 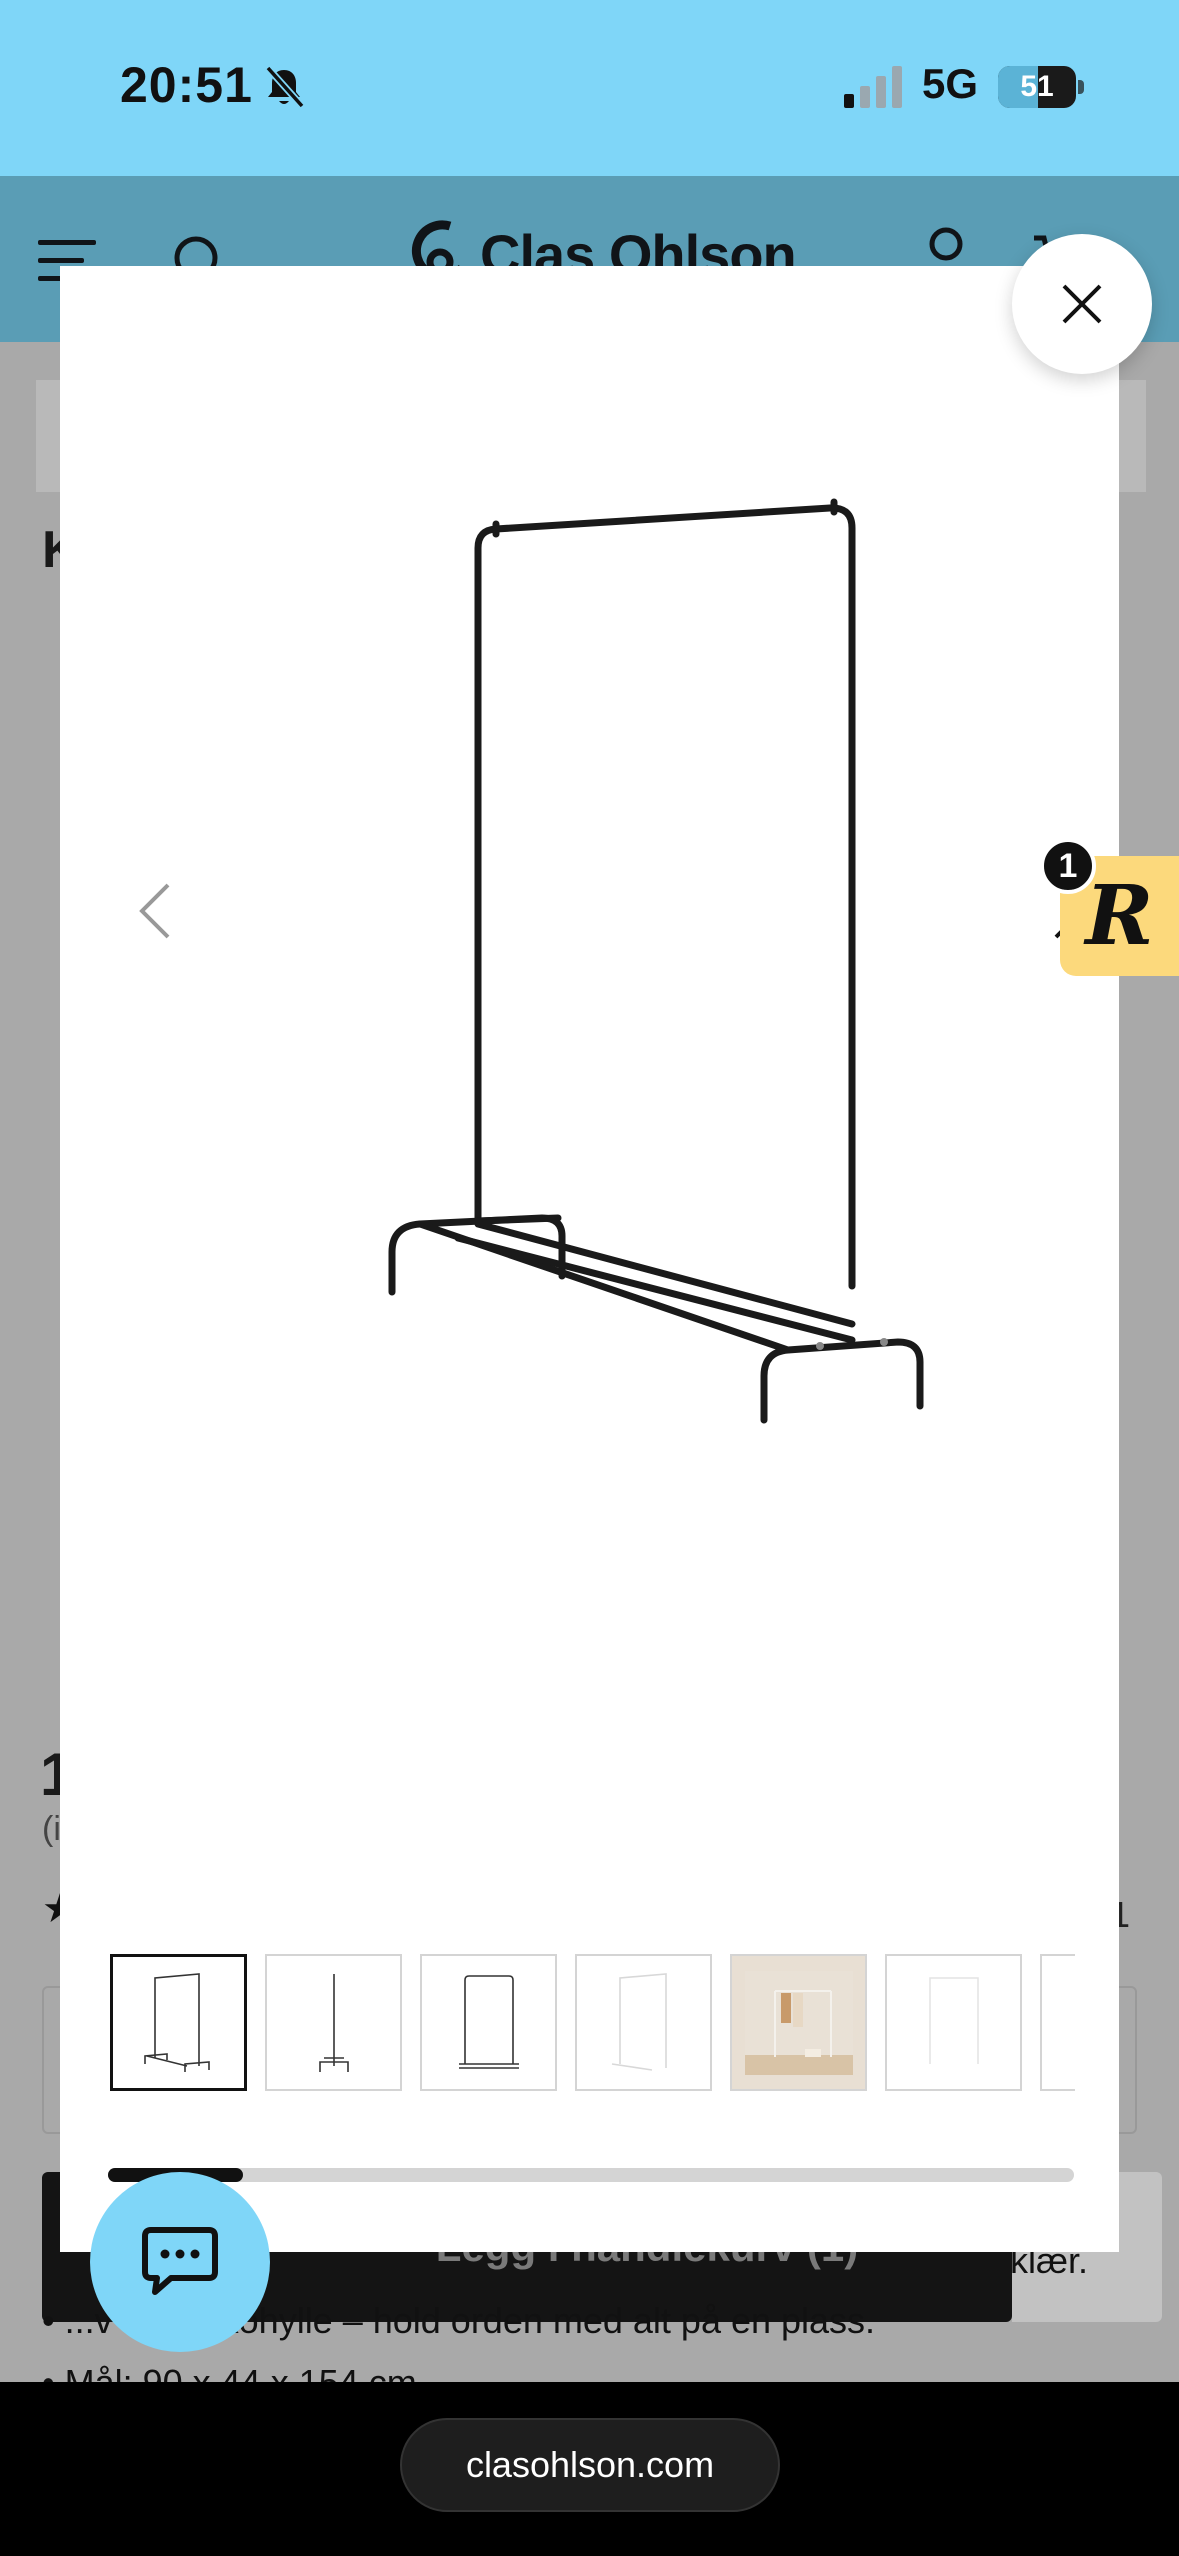 What do you see at coordinates (186, 85) in the screenshot?
I see `status-time: 20:51` at bounding box center [186, 85].